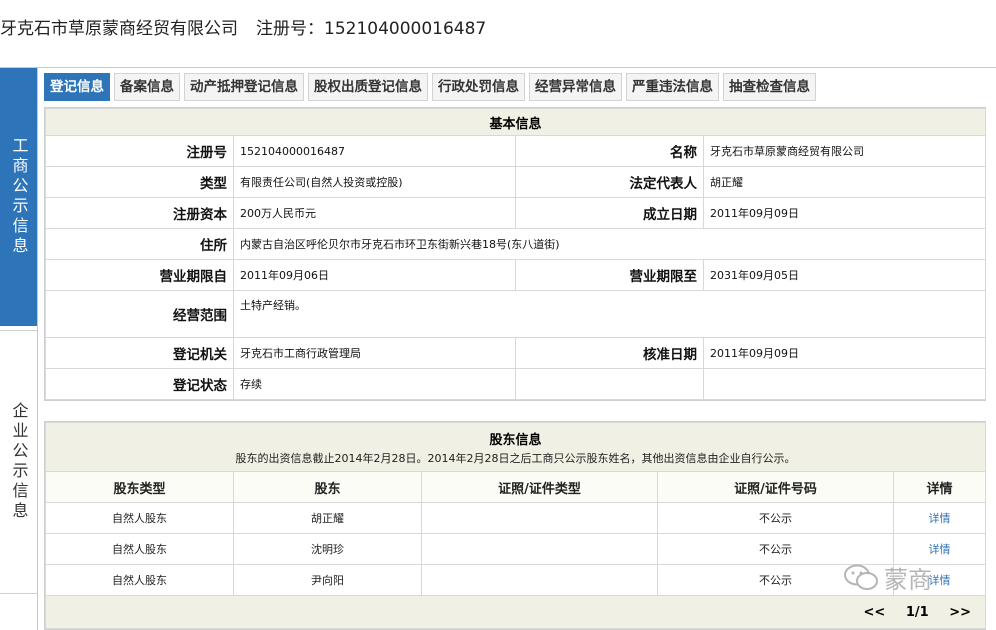  I want to click on name-value: 牙克石市草原蒙商经贸有限公司, so click(844, 151).